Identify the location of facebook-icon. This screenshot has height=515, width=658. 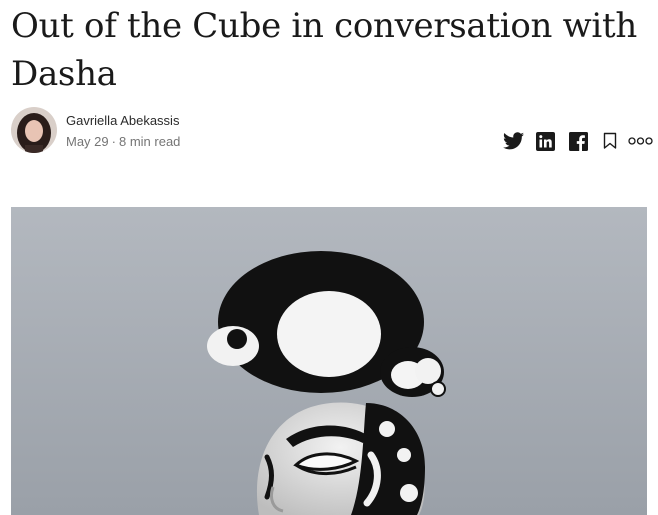
(578, 141).